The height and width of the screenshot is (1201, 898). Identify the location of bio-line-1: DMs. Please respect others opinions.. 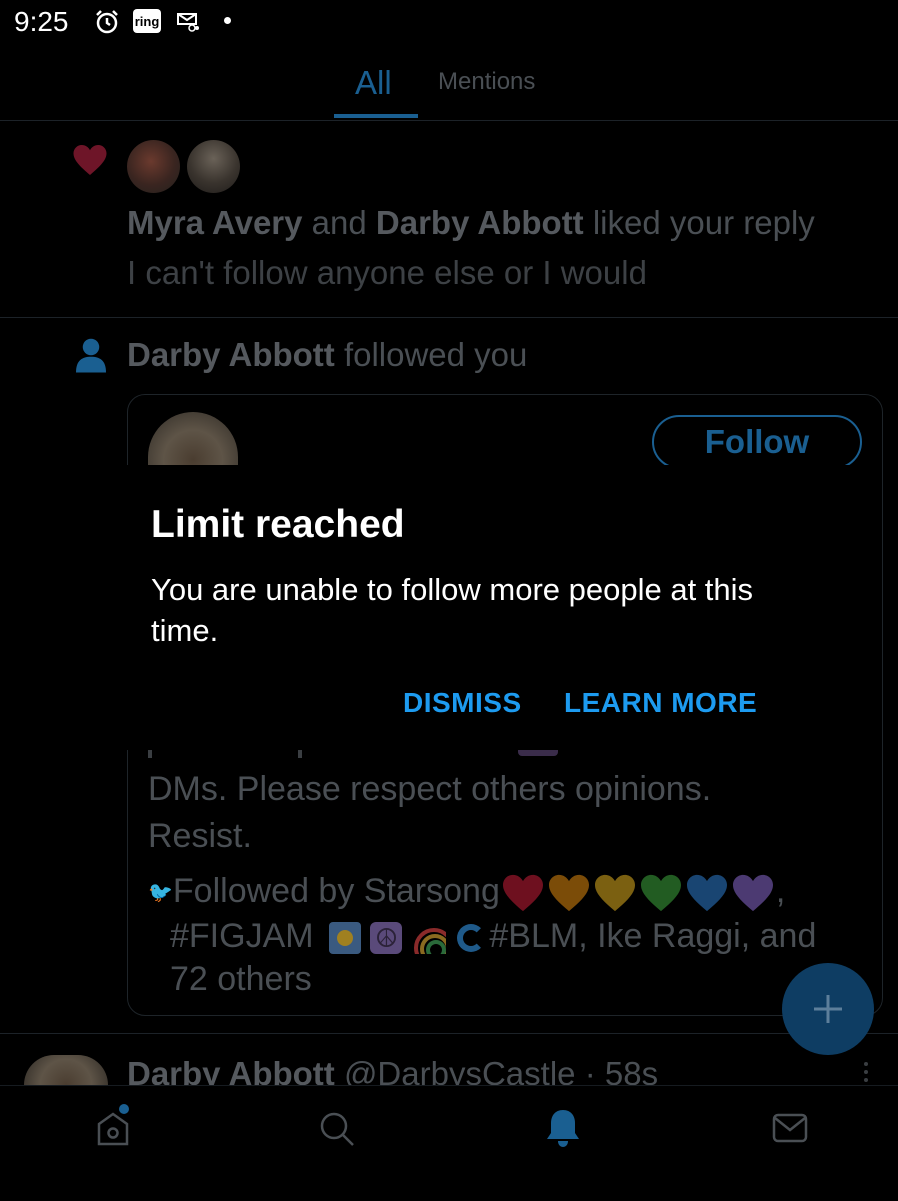
(430, 789).